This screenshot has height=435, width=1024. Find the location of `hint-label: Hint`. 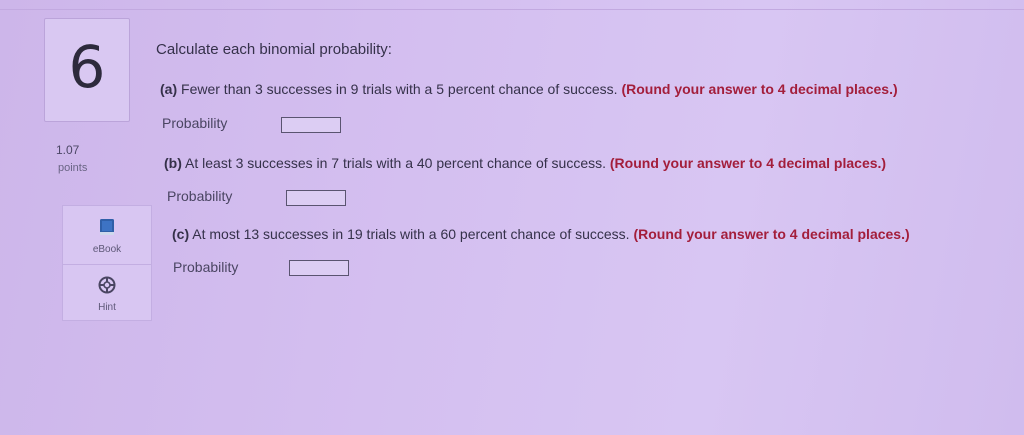

hint-label: Hint is located at coordinates (107, 307).